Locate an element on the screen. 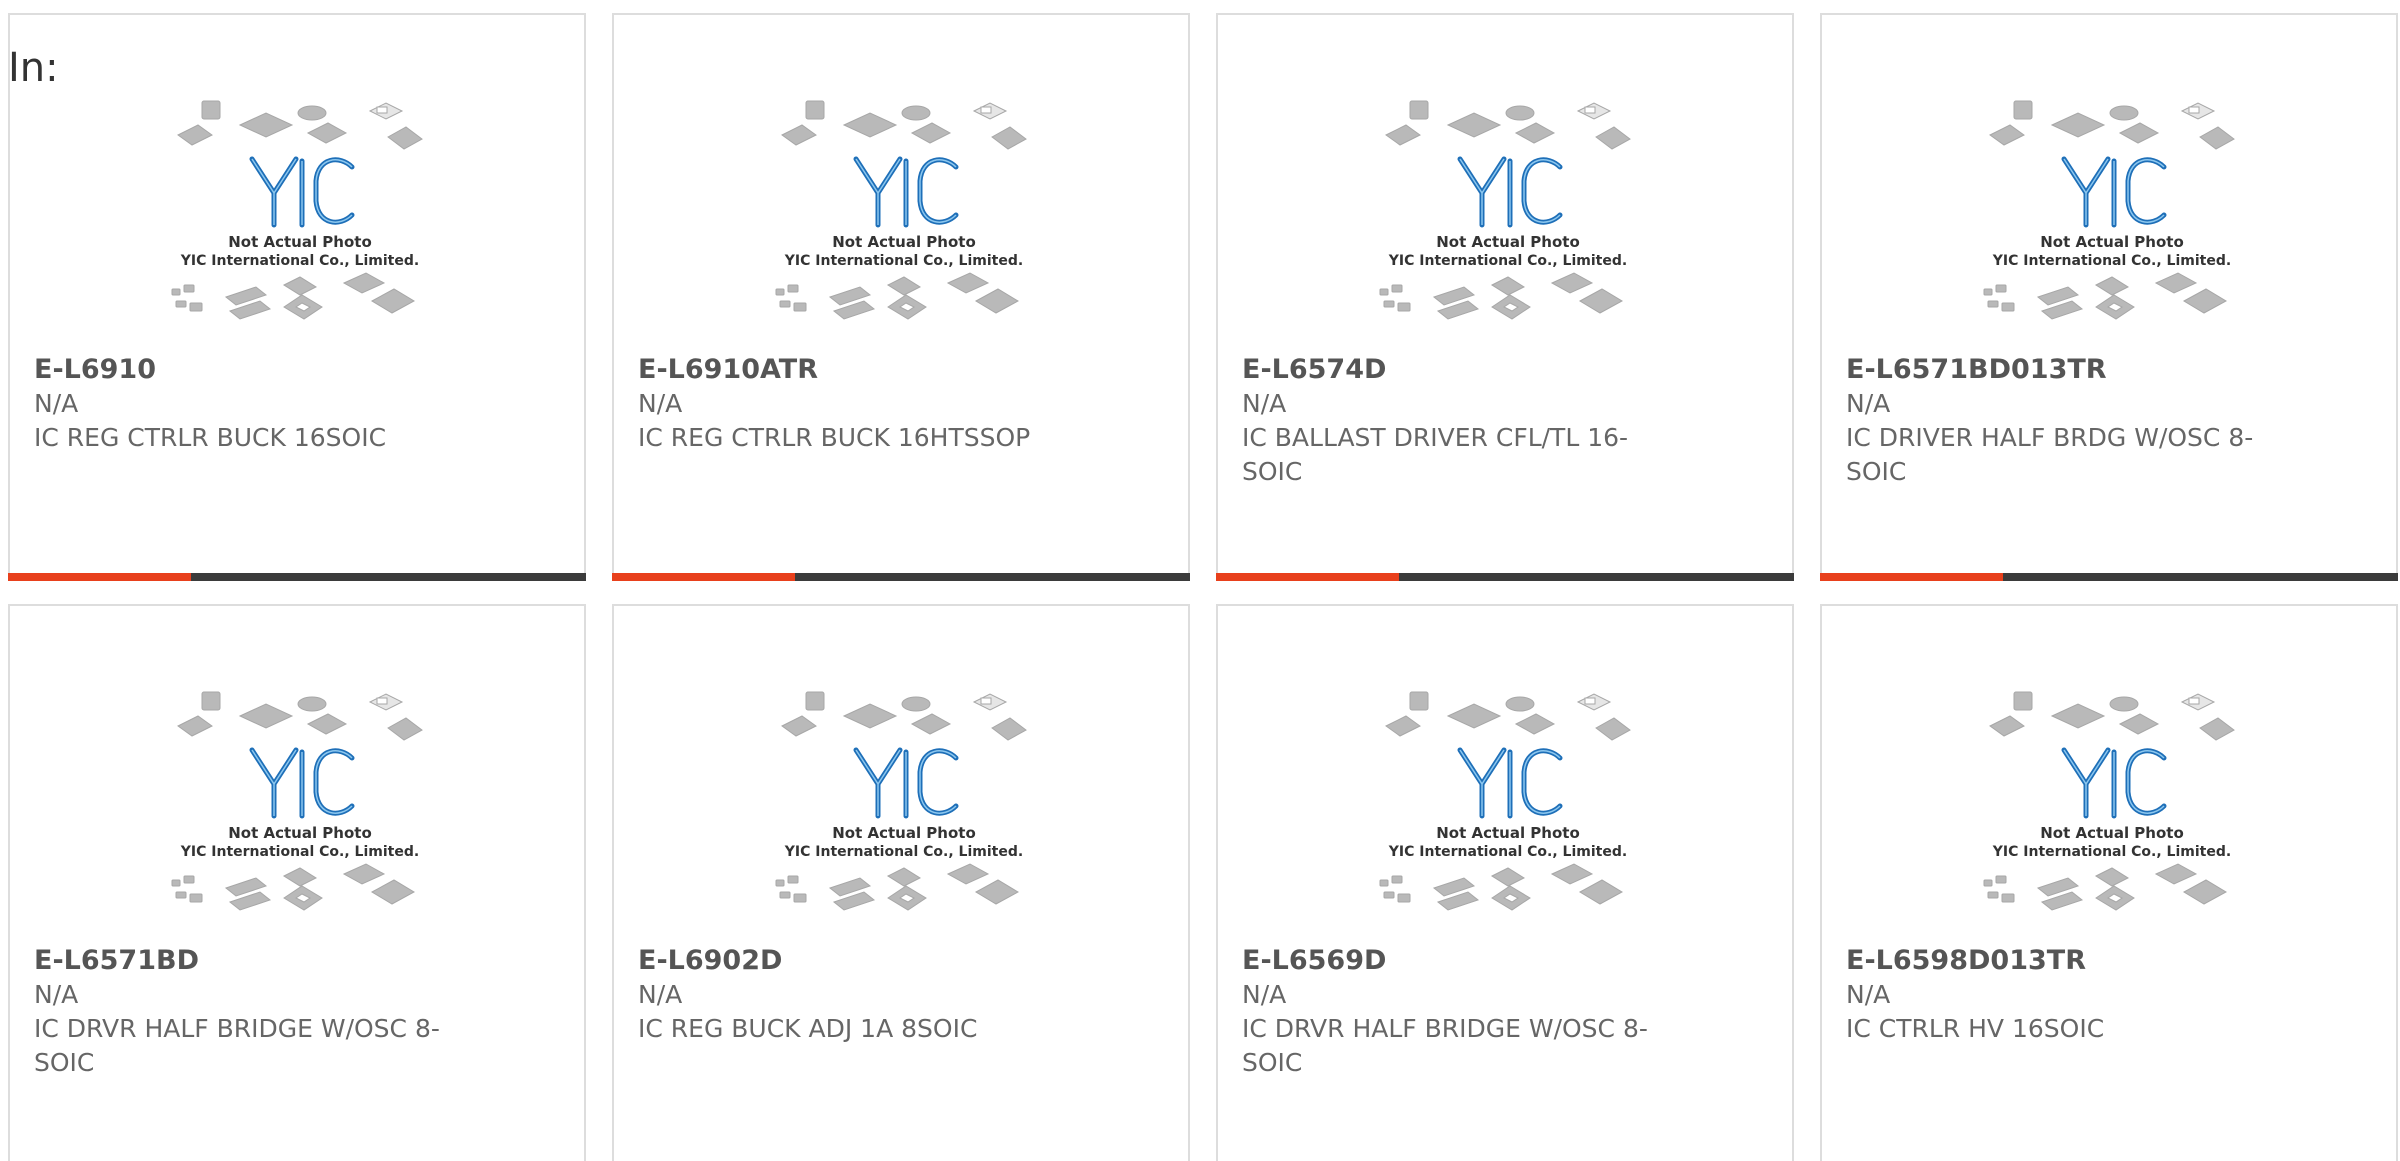 This screenshot has width=2400, height=1161. part-number: E-L6571BD013TR is located at coordinates (2056, 370).